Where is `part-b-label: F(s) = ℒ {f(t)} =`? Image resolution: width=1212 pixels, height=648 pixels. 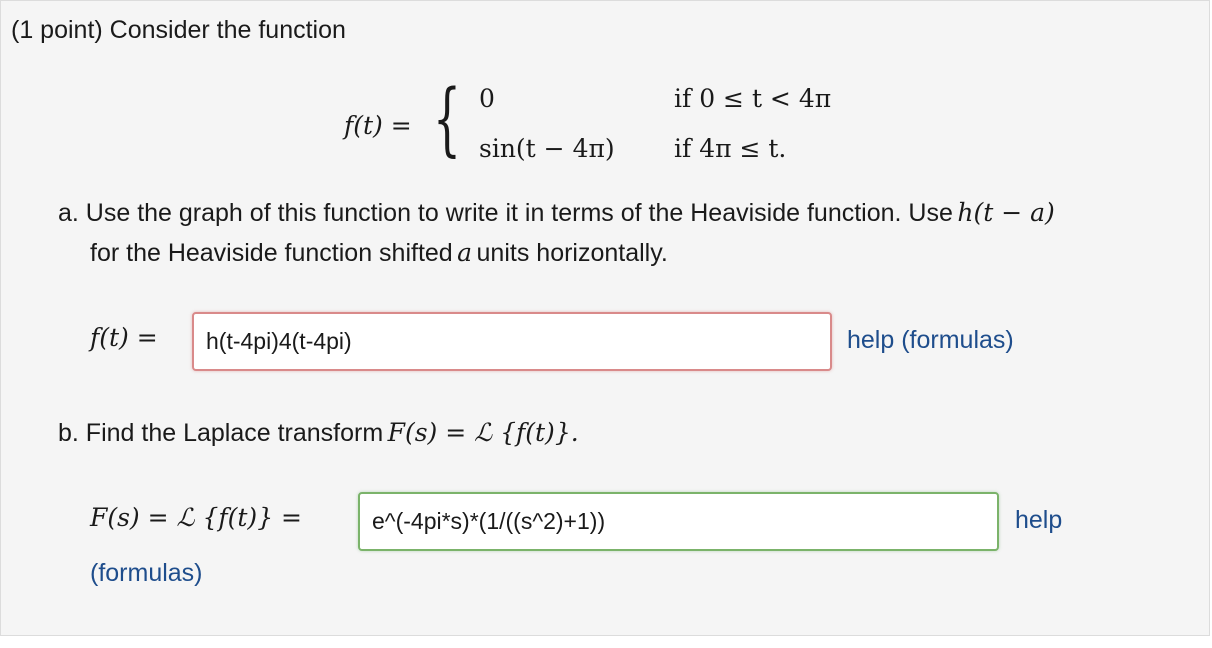 part-b-label: F(s) = ℒ {f(t)} = is located at coordinates (196, 517).